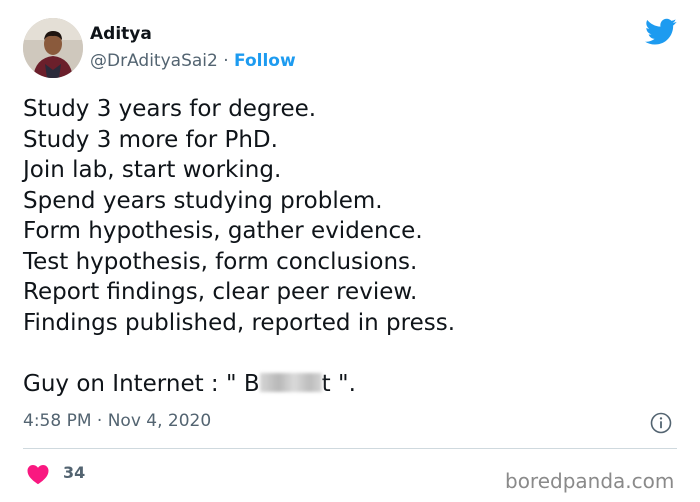  Describe the element at coordinates (121, 34) in the screenshot. I see `author-name: Aditya` at that location.